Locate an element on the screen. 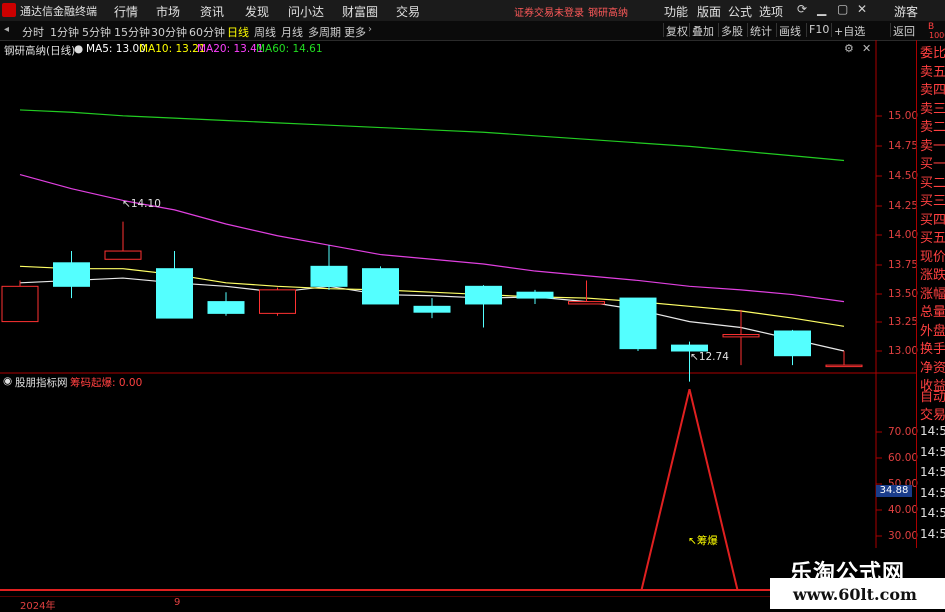  app-logo-icon is located at coordinates (9, 10).